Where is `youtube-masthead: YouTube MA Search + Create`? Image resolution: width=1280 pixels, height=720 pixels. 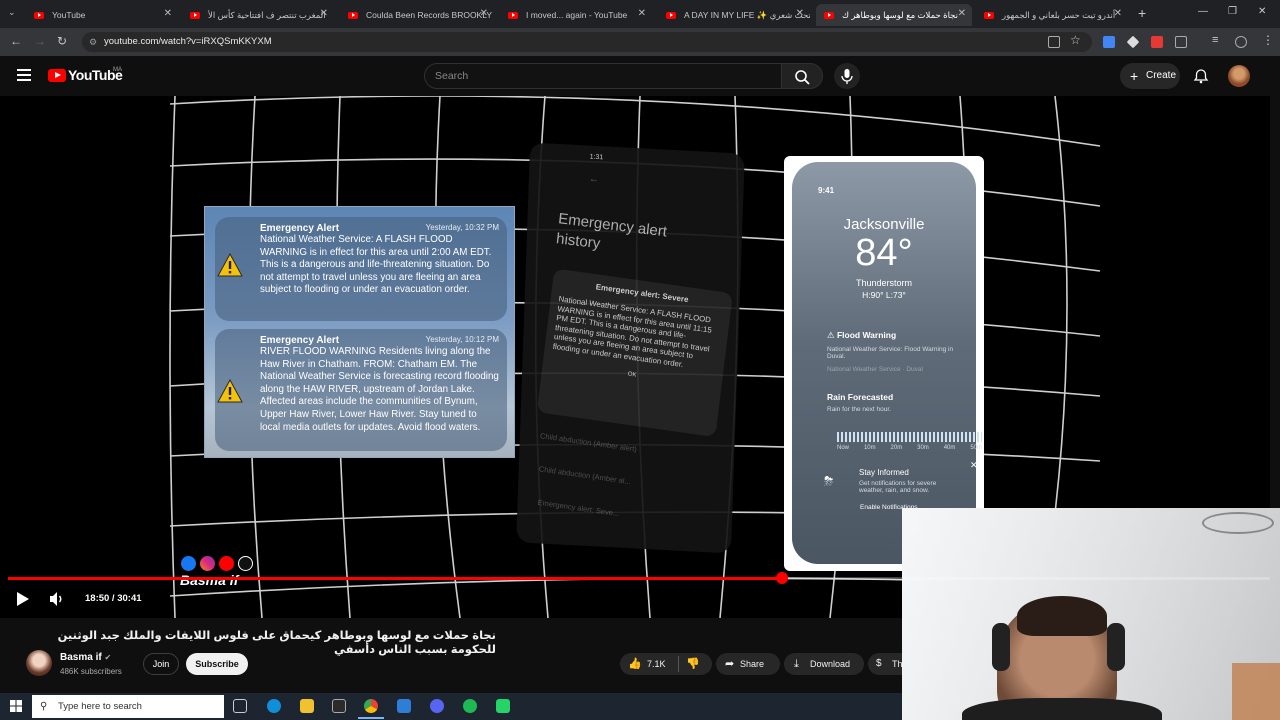
youtube-masthead: YouTube MA Search + Create is located at coordinates (640, 76).